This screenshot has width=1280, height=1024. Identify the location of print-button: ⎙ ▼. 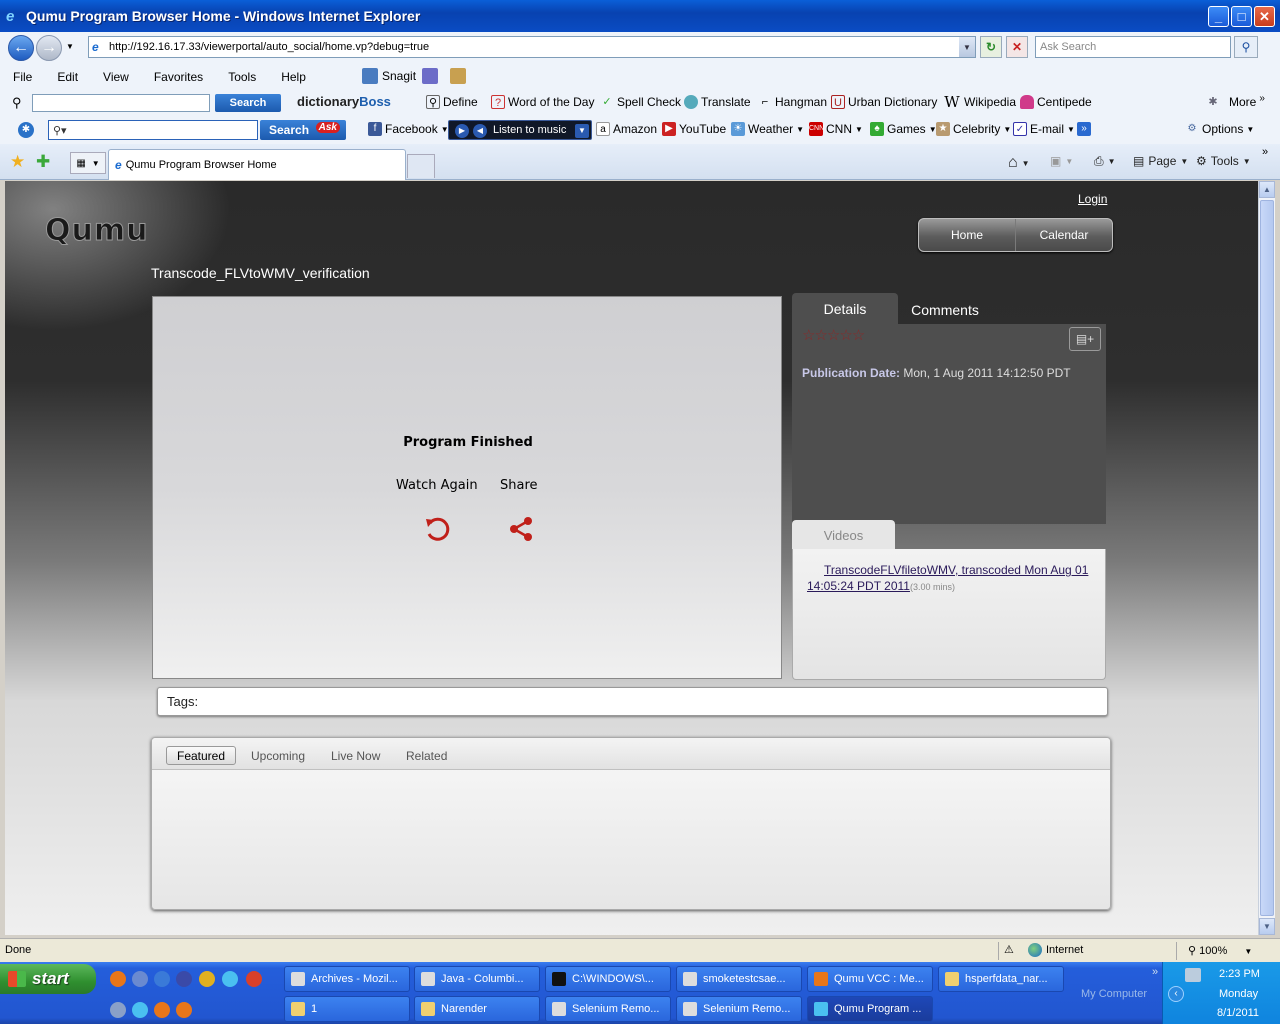
(1105, 161).